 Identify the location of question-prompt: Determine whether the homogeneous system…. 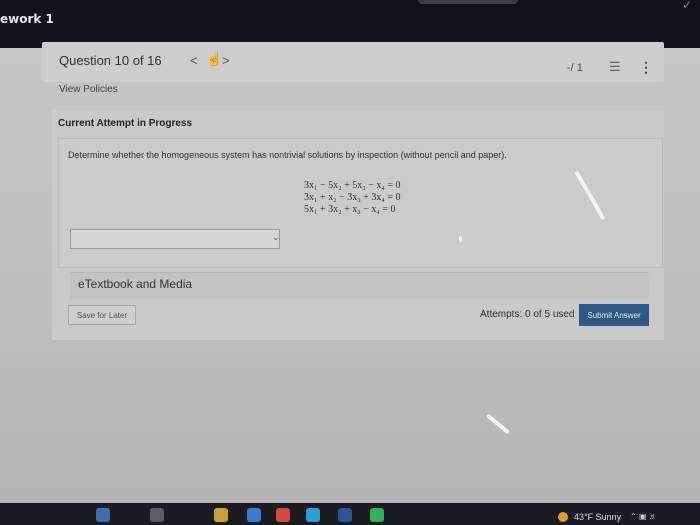
(287, 155).